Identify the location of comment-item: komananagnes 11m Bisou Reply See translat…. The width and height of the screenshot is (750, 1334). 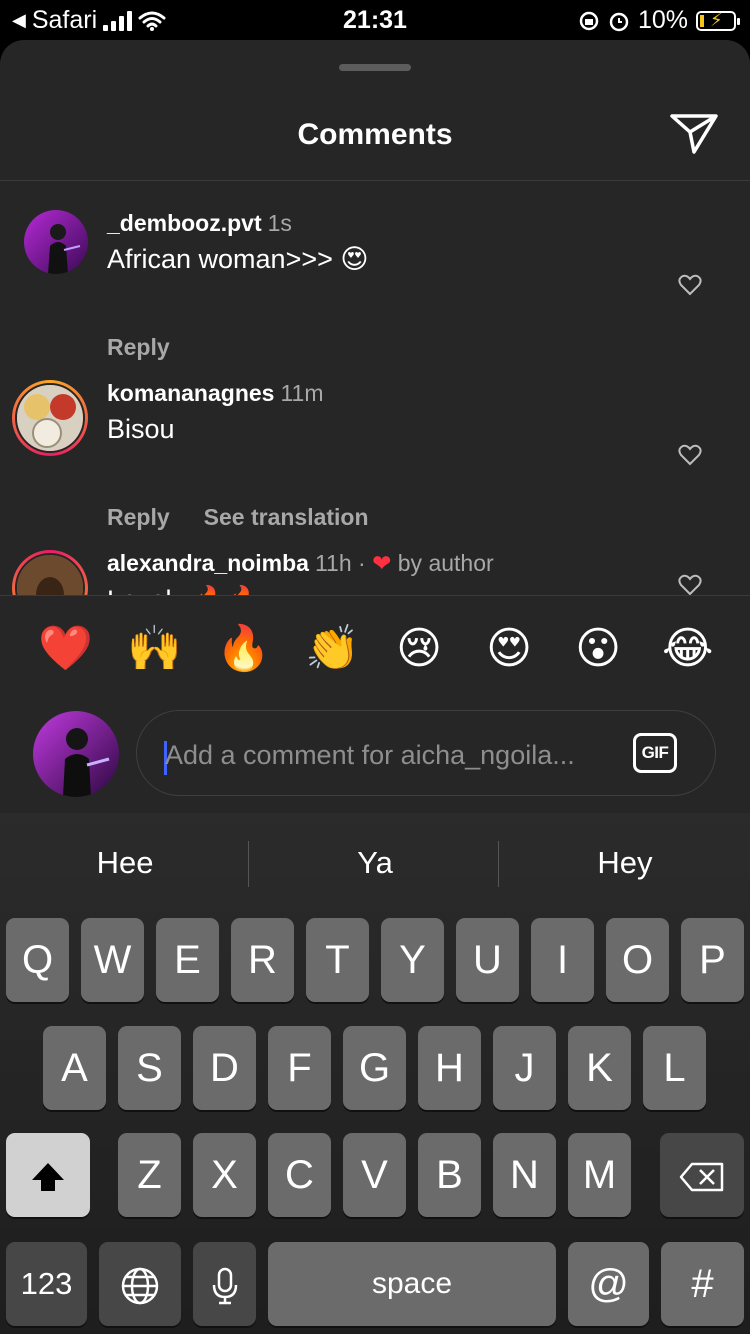
(375, 455).